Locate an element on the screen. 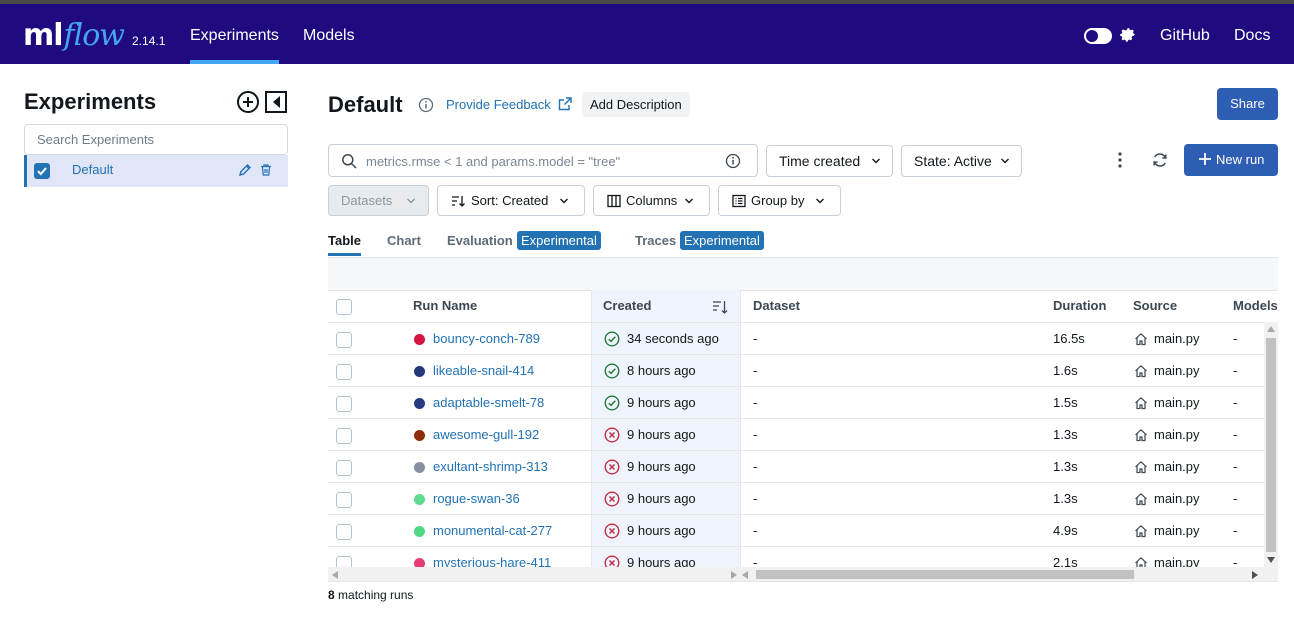 The height and width of the screenshot is (624, 1294). info-icon is located at coordinates (426, 105).